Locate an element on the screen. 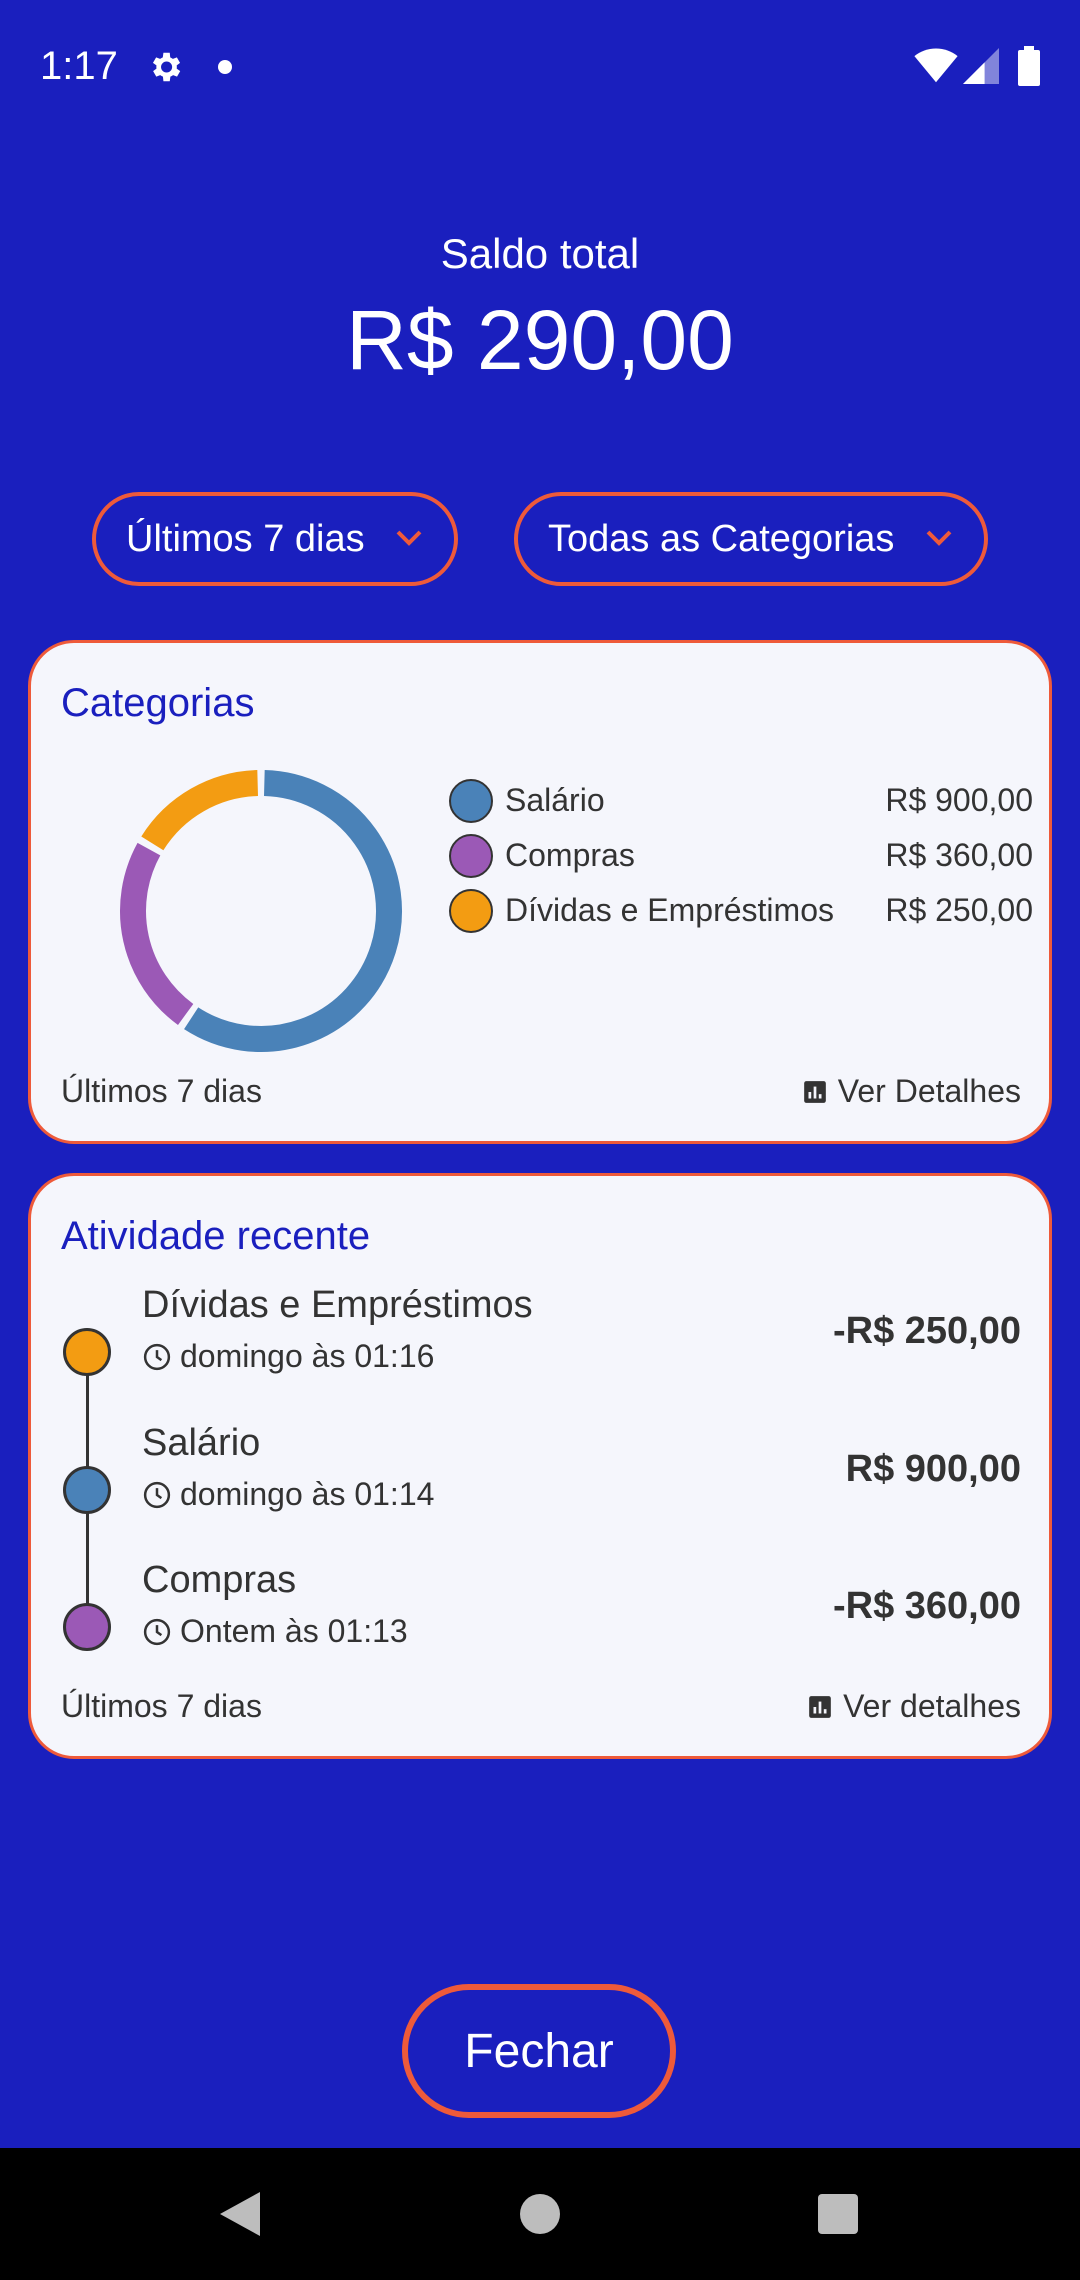 This screenshot has height=2280, width=1080. period-filter-dropdown: Últimos 7 dias is located at coordinates (275, 539).